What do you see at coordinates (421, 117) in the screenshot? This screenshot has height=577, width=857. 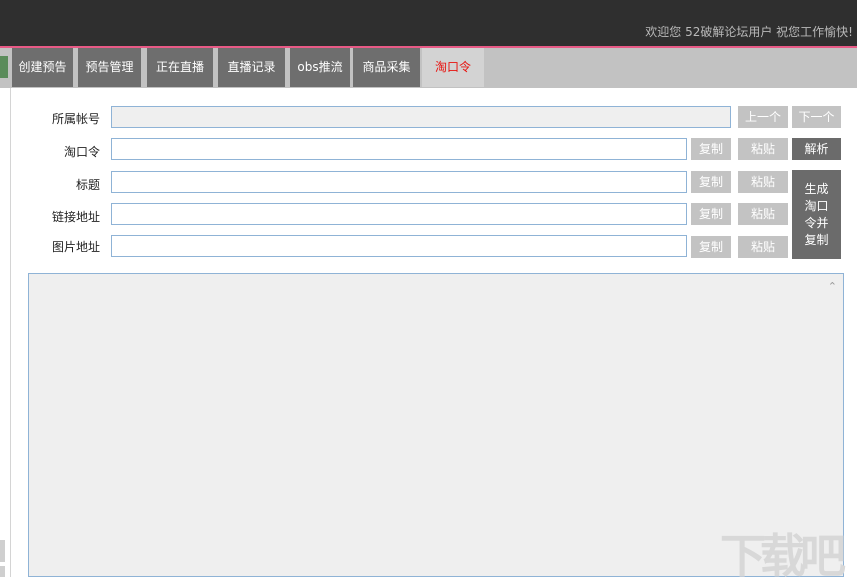 I see `account-field` at bounding box center [421, 117].